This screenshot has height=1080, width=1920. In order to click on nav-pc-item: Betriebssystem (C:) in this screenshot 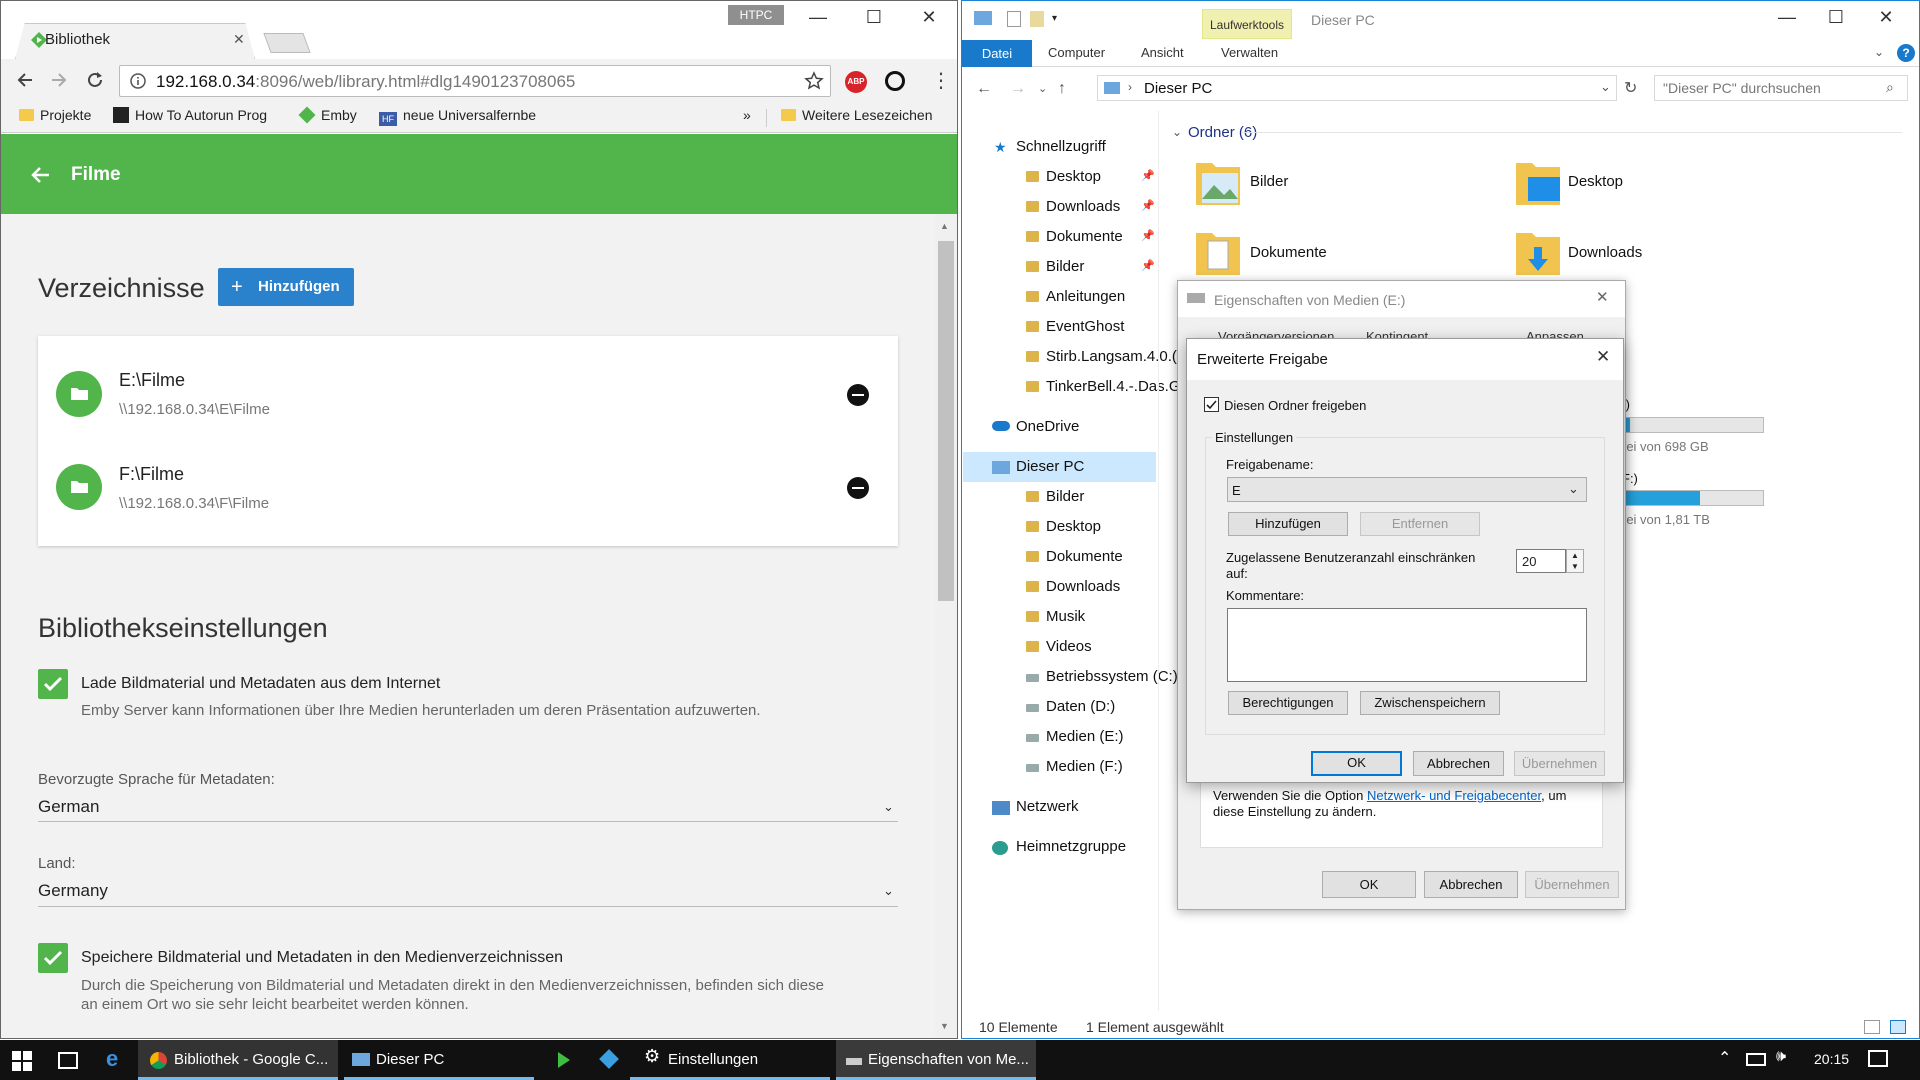, I will do `click(1102, 676)`.